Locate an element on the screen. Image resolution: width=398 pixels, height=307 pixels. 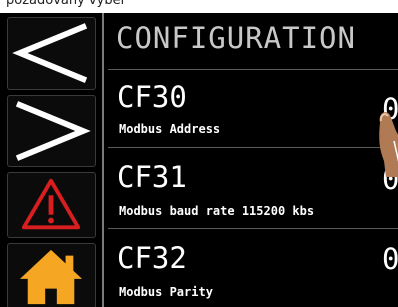
warning-triangle-icon is located at coordinates (51, 204).